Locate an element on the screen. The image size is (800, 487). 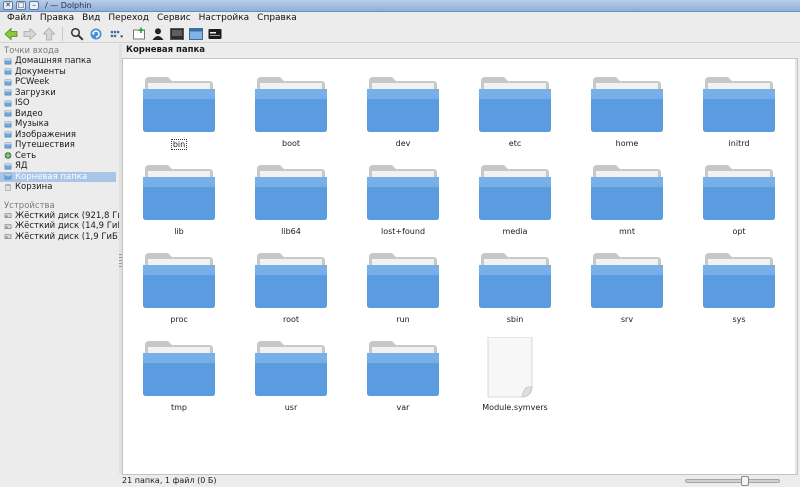
folder-item: dev is located at coordinates (403, 115).